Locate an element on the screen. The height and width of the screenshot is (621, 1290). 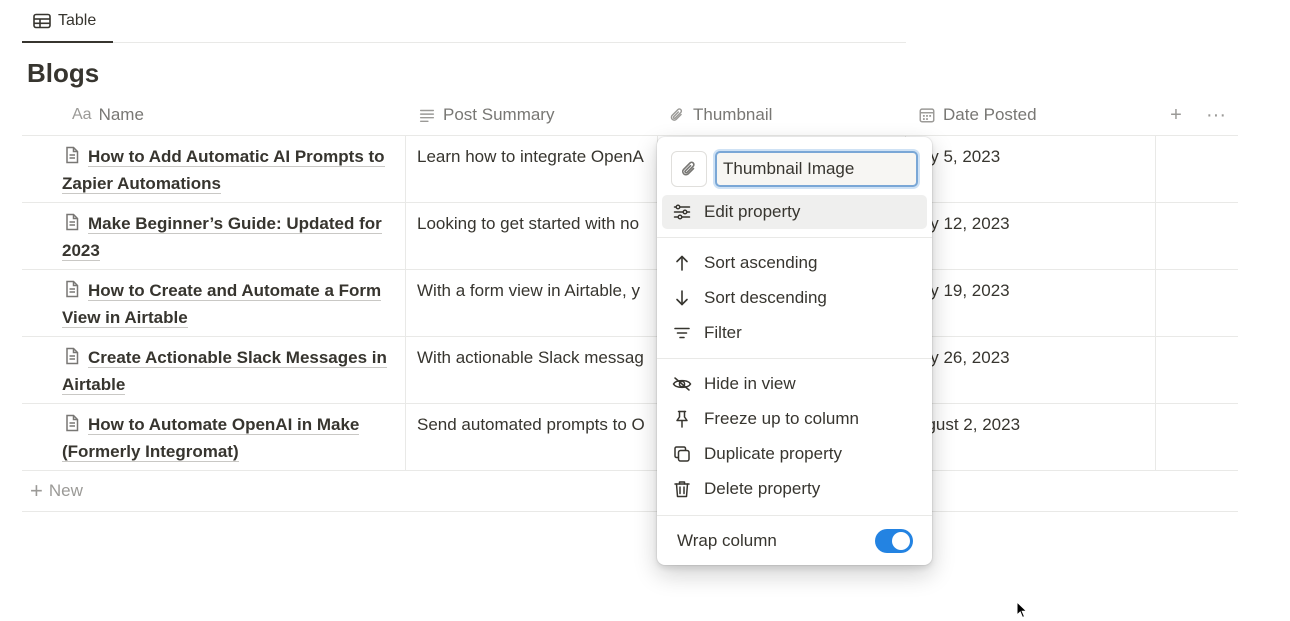
view-tab-bar: Table is located at coordinates (464, 21).